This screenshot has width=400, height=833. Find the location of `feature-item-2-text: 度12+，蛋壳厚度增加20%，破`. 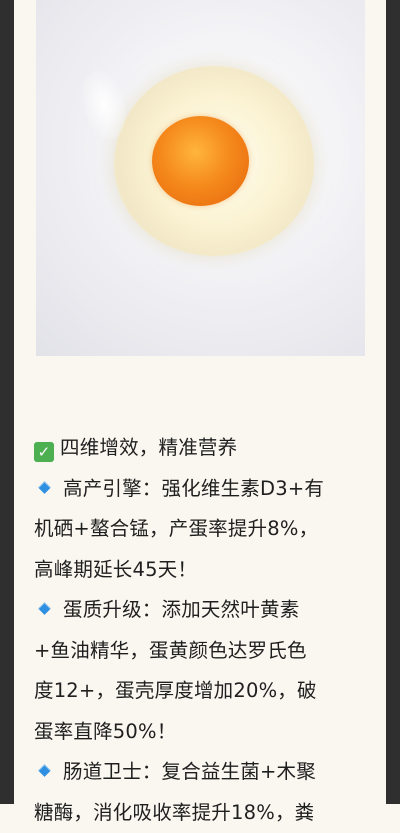

feature-item-2-text: 度12+，蛋壳厚度增加20%，破 is located at coordinates (201, 691).